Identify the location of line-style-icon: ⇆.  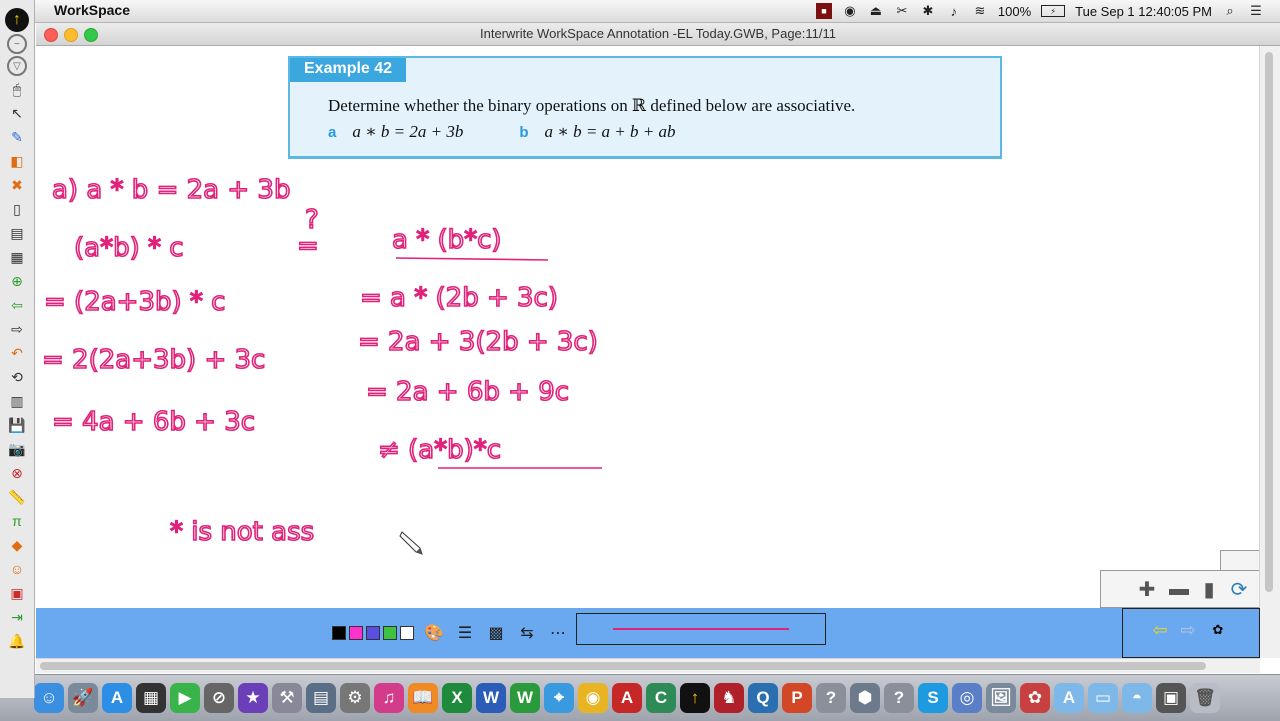
(527, 633).